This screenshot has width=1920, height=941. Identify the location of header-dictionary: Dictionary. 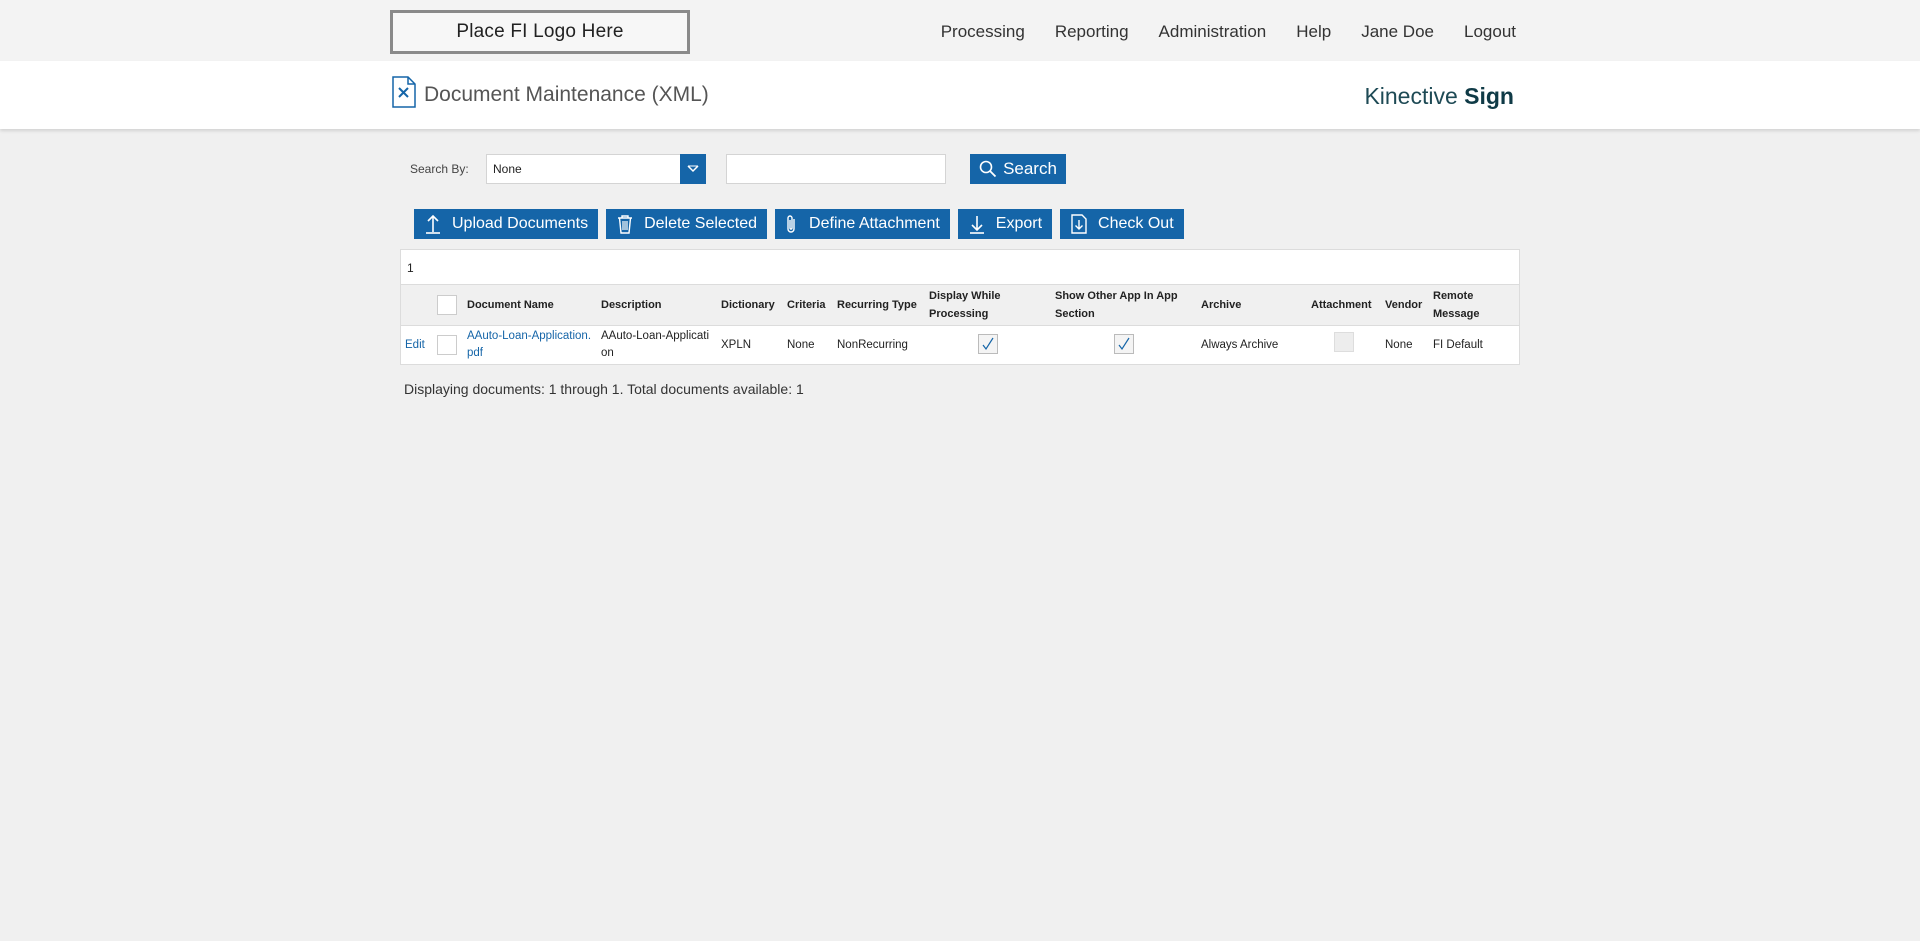
(750, 305).